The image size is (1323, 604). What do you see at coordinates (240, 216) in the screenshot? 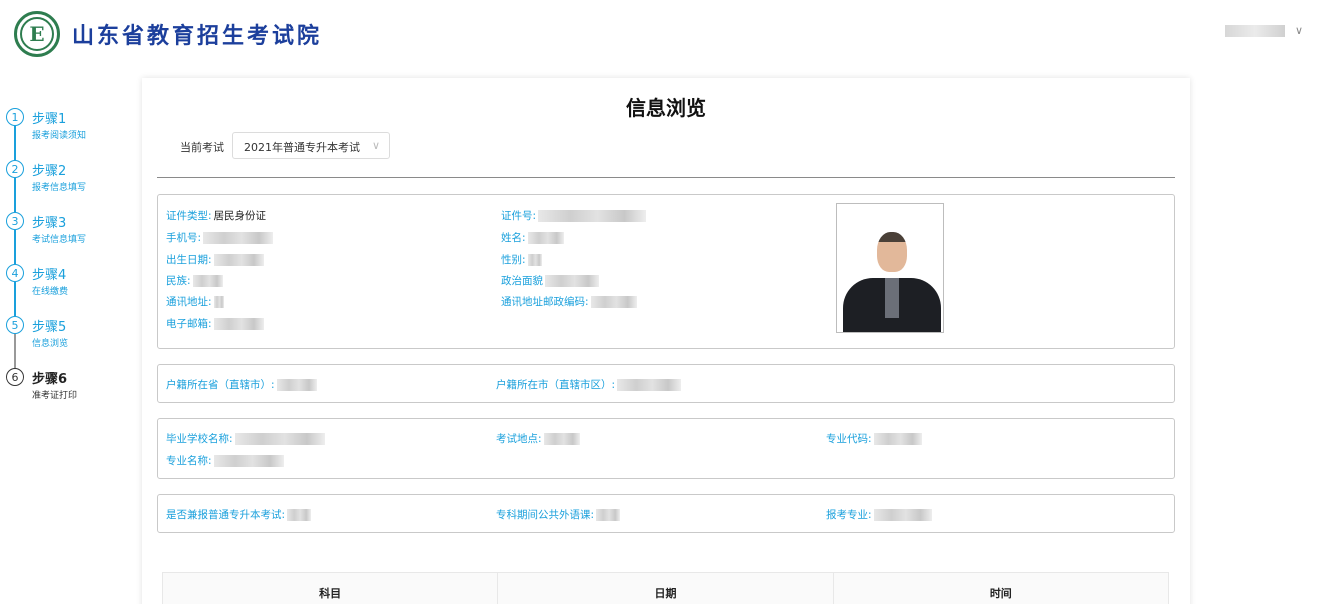
I see `id-type-value: 居民身份证` at bounding box center [240, 216].